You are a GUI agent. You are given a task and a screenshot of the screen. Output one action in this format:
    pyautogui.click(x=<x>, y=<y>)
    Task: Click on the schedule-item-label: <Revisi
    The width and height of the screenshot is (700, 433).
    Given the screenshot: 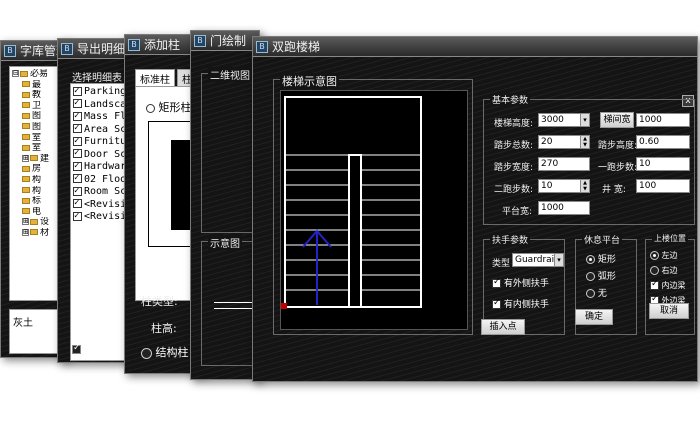 What is the action you would take?
    pyautogui.click(x=105, y=204)
    